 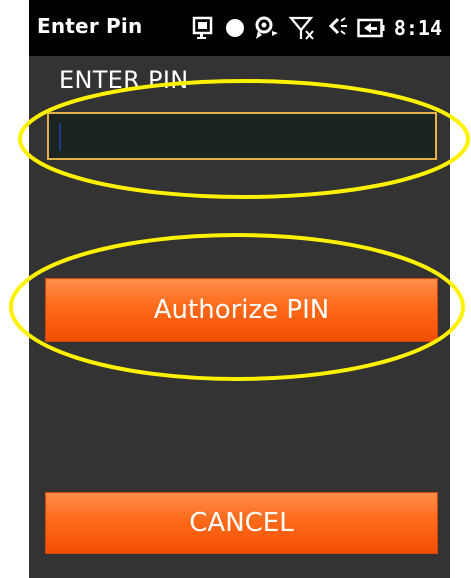 What do you see at coordinates (417, 28) in the screenshot?
I see `clock: 8:14` at bounding box center [417, 28].